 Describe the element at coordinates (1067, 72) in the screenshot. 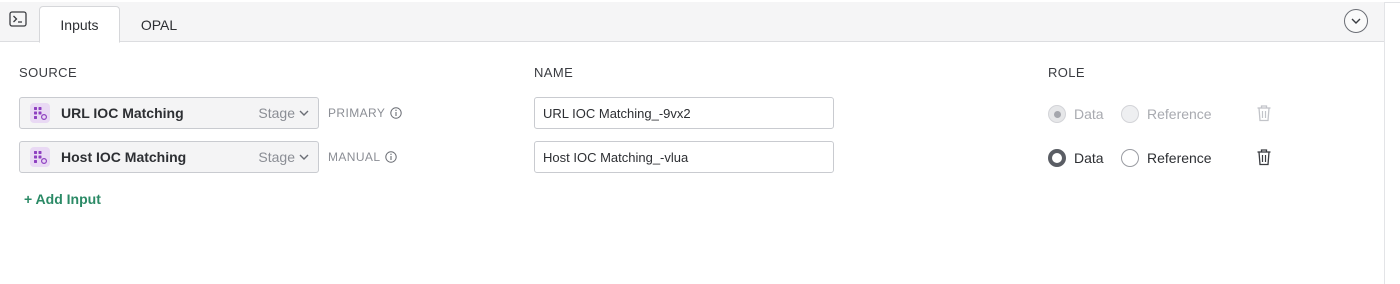

I see `role-column-header: ROLE` at that location.